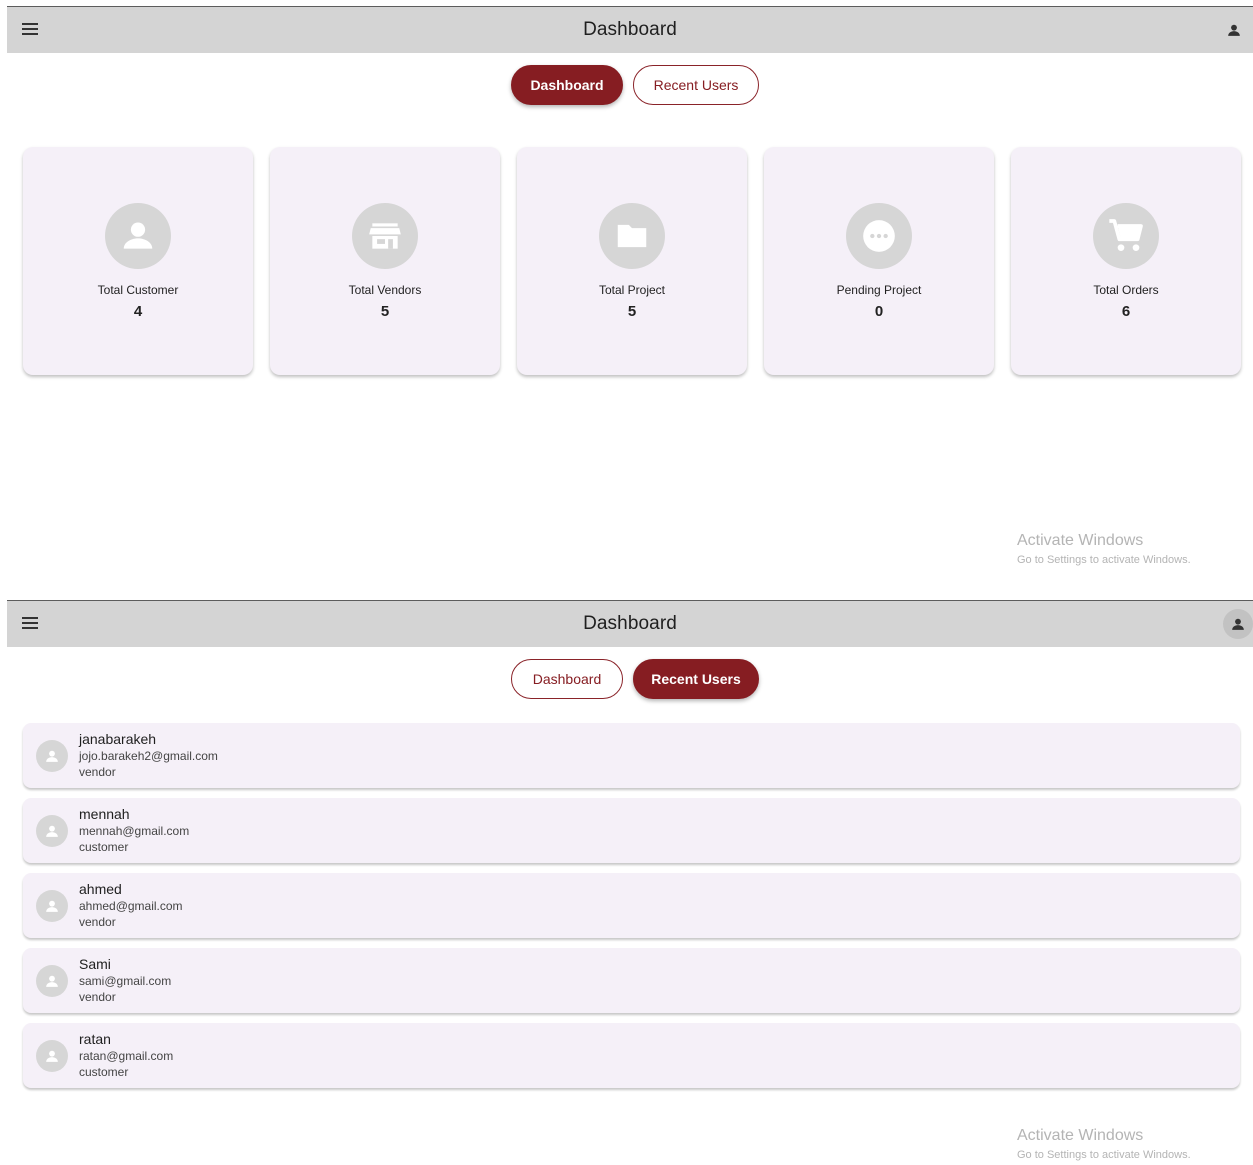 This screenshot has height=1165, width=1253. What do you see at coordinates (632, 236) in the screenshot?
I see `folder-icon` at bounding box center [632, 236].